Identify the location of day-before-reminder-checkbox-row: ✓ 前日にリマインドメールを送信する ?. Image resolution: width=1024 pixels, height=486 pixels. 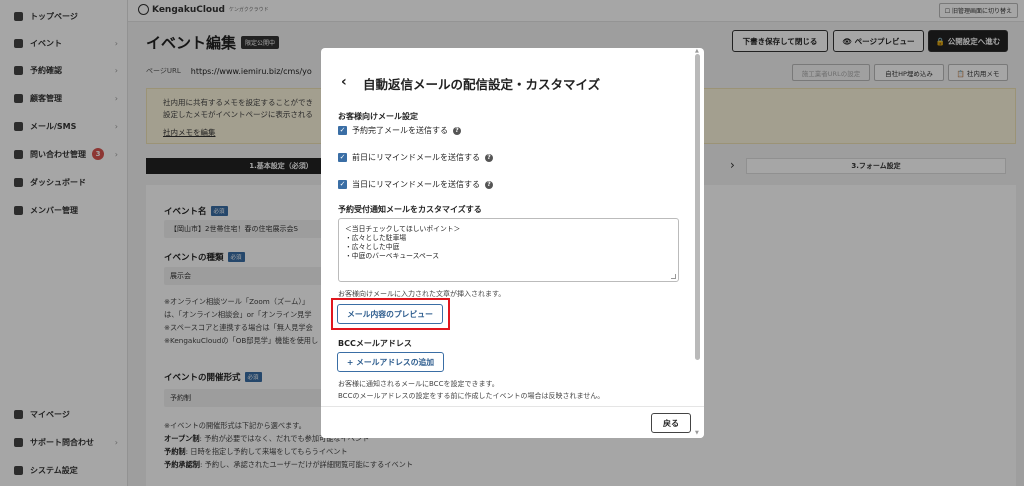
(415, 157).